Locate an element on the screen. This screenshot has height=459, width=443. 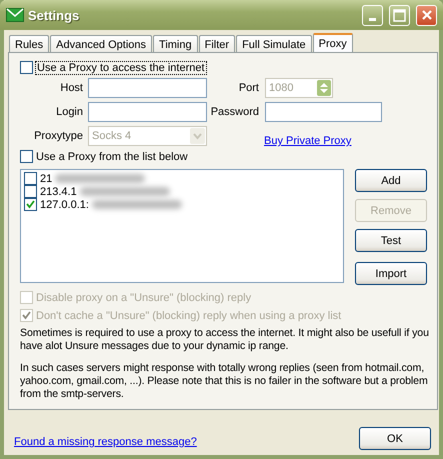
checkbox-label: Use a Proxy from the list below is located at coordinates (112, 156).